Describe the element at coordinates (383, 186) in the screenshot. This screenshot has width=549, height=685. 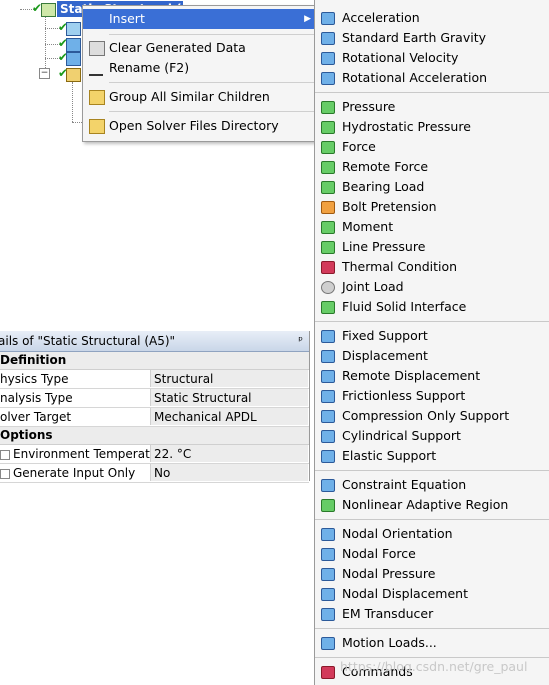
I see `submenu-item-label: Bearing Load` at that location.